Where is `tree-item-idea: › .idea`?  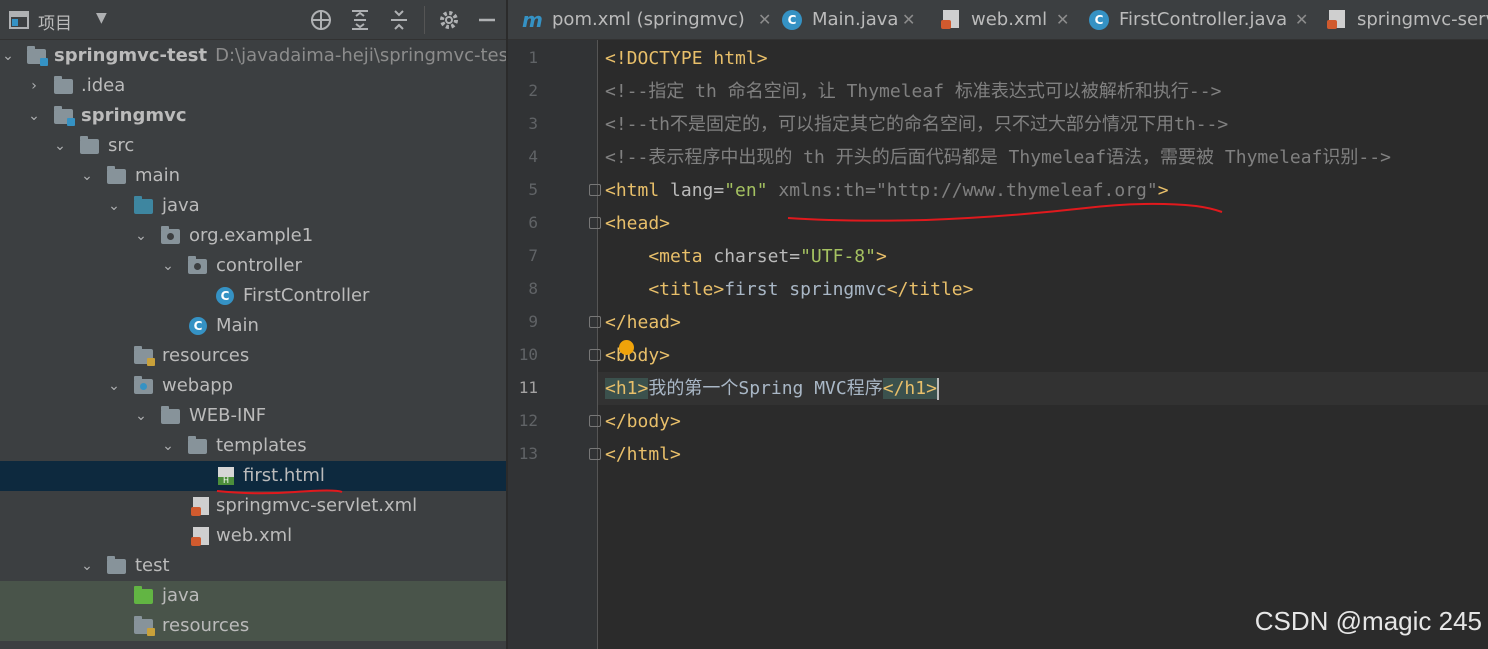 tree-item-idea: › .idea is located at coordinates (253, 86).